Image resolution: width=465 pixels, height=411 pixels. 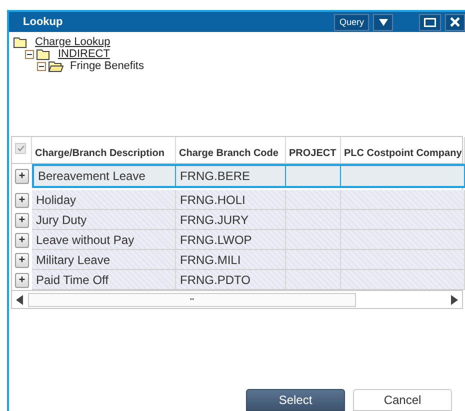 I want to click on table-cell: Jury Duty, so click(x=104, y=220).